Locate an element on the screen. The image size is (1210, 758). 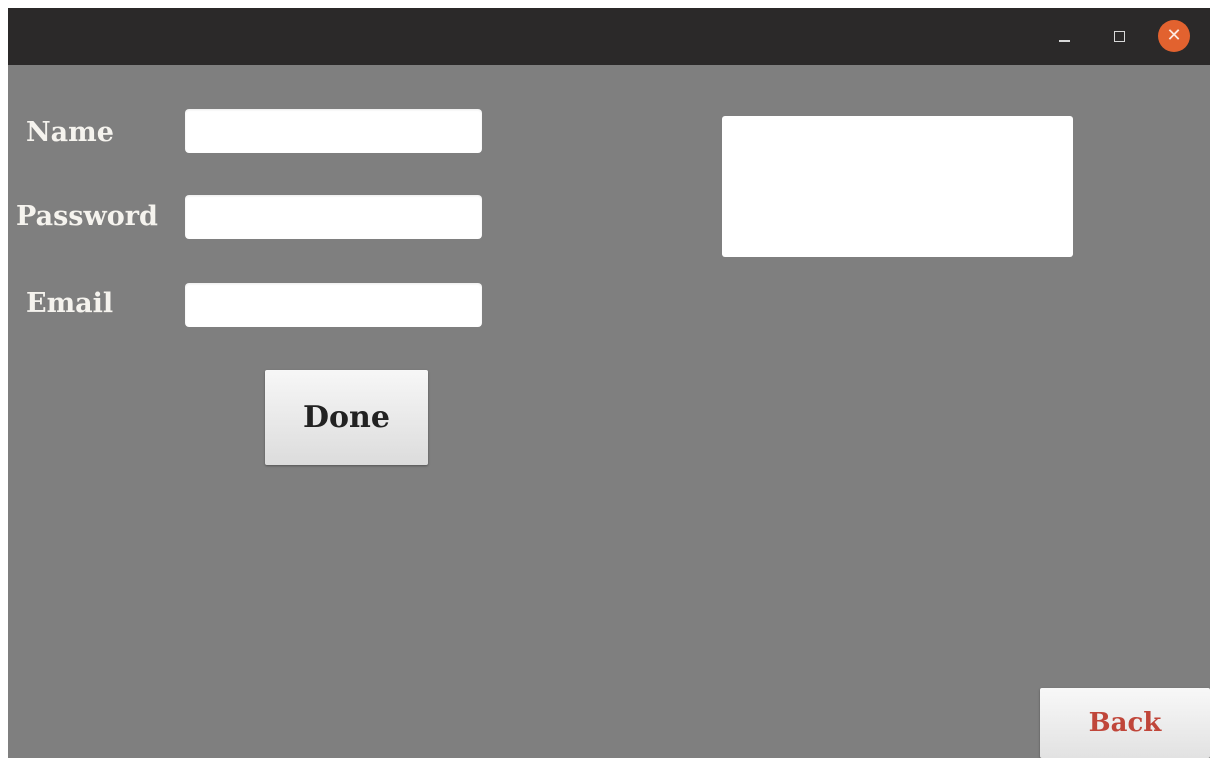
close-button: ✕ is located at coordinates (1174, 36).